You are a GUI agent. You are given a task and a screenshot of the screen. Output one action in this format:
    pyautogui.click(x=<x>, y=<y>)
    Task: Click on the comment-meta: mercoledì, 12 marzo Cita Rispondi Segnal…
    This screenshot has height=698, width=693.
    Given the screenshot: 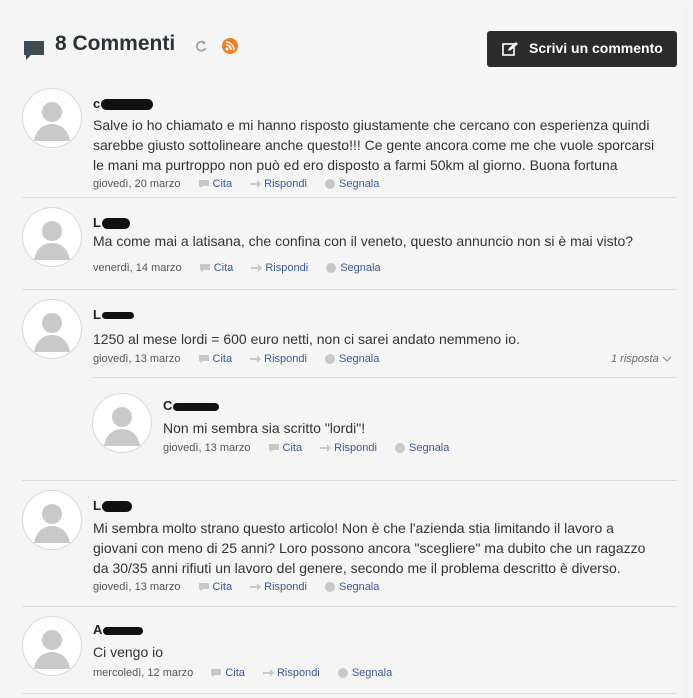 What is the action you would take?
    pyautogui.click(x=242, y=673)
    